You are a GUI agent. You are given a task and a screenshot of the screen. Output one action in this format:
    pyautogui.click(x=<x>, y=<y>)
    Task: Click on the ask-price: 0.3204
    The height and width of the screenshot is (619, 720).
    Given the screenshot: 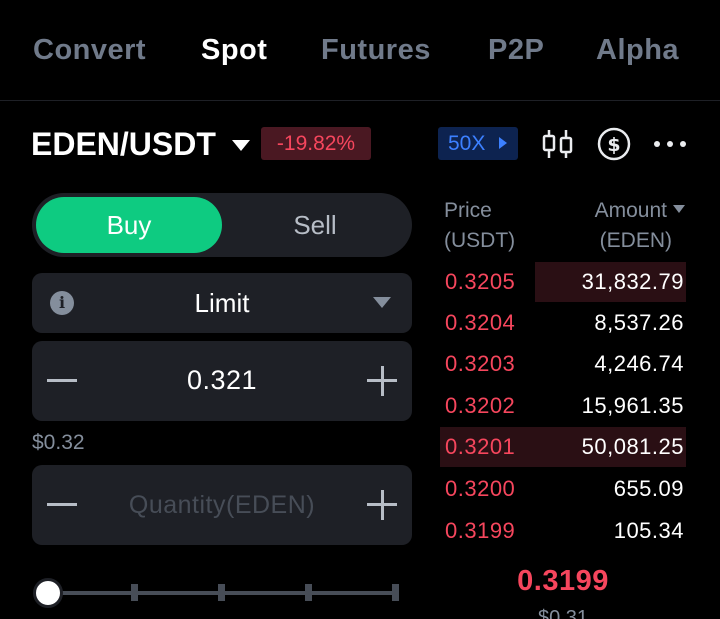 What is the action you would take?
    pyautogui.click(x=480, y=322)
    